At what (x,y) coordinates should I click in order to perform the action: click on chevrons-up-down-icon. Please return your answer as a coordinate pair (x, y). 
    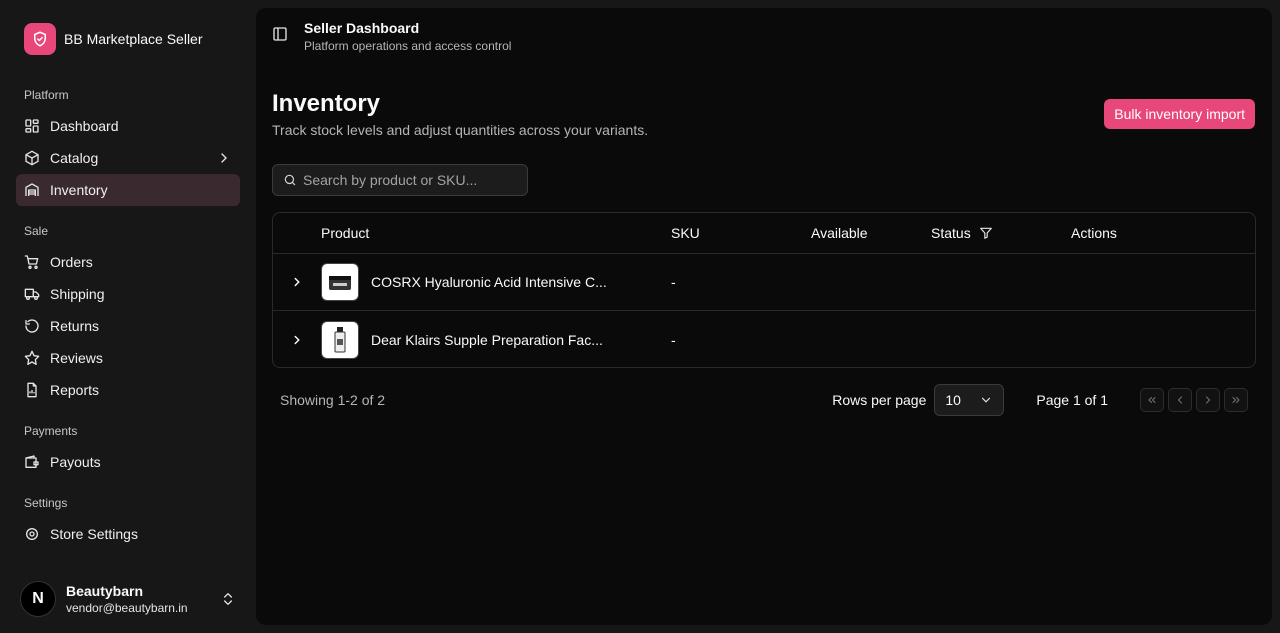
    Looking at the image, I should click on (228, 599).